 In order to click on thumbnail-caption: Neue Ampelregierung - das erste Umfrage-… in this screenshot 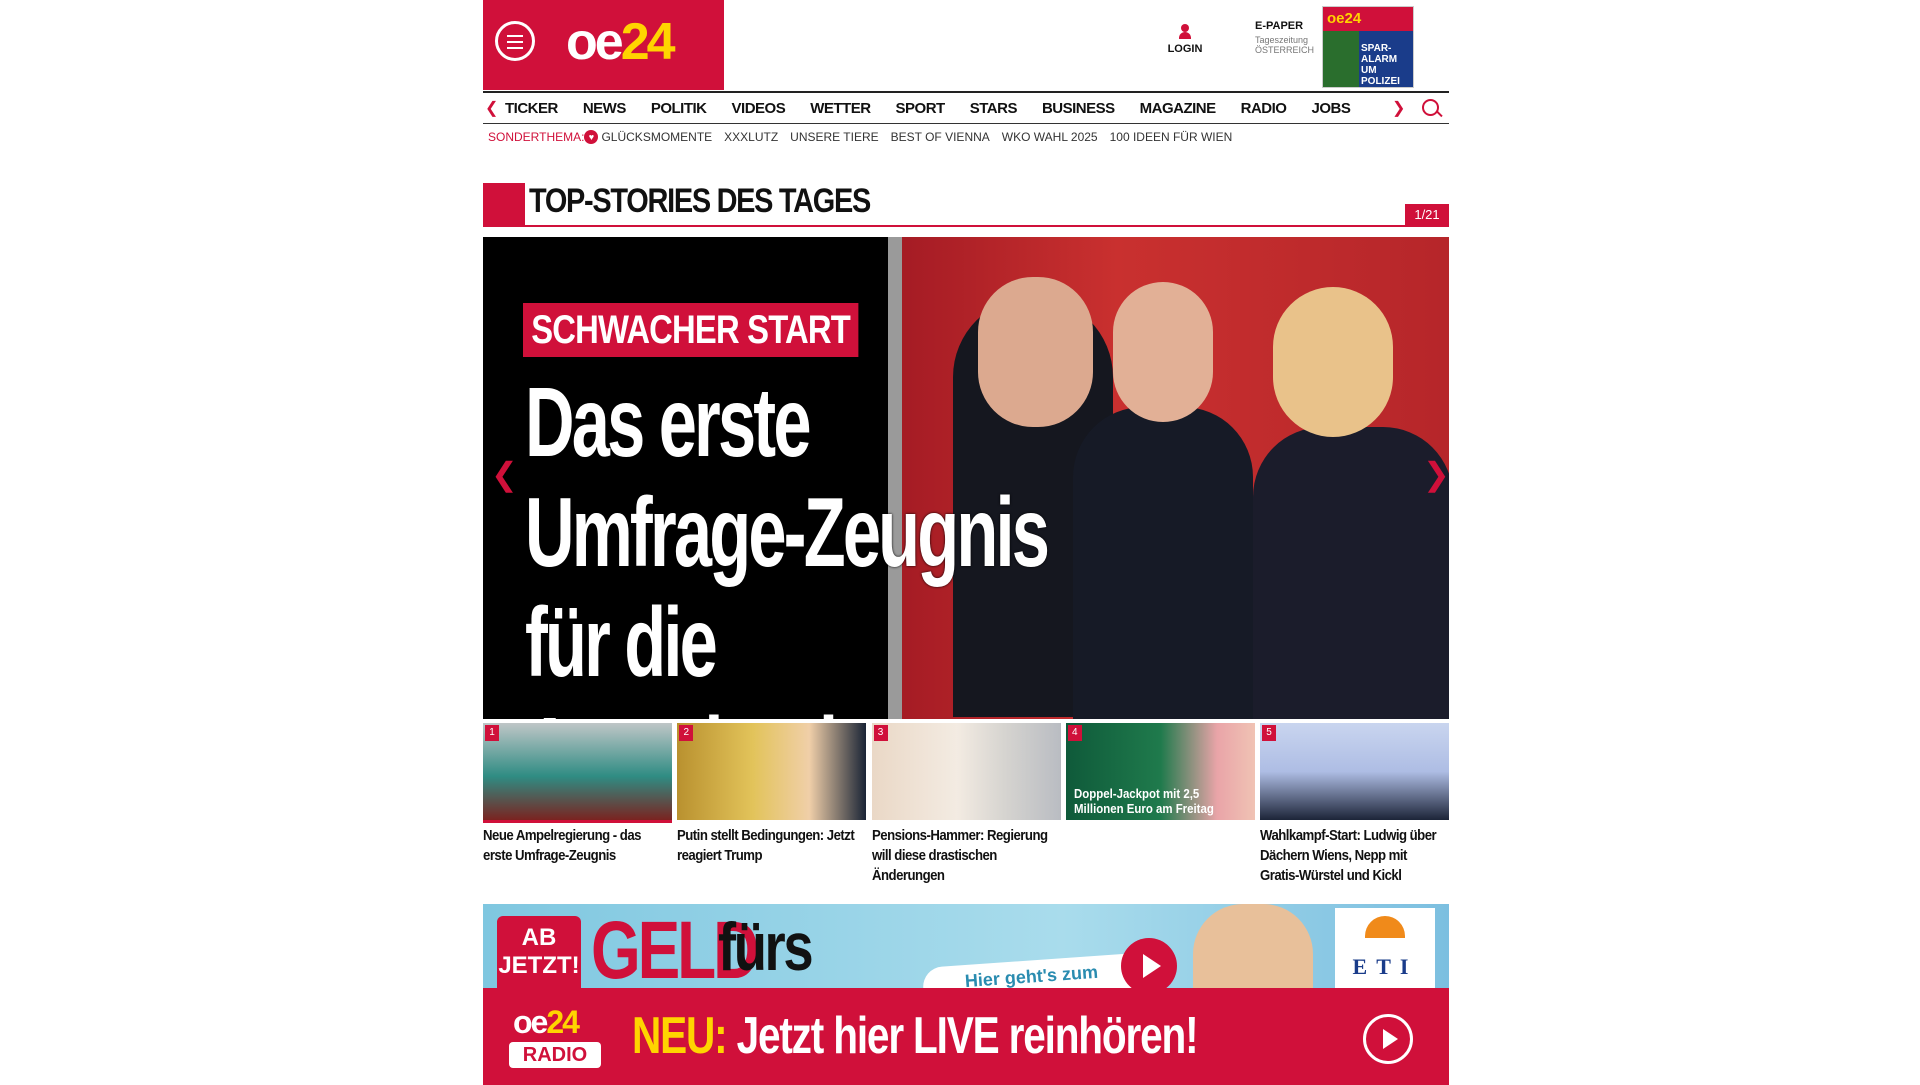, I will do `click(562, 845)`.